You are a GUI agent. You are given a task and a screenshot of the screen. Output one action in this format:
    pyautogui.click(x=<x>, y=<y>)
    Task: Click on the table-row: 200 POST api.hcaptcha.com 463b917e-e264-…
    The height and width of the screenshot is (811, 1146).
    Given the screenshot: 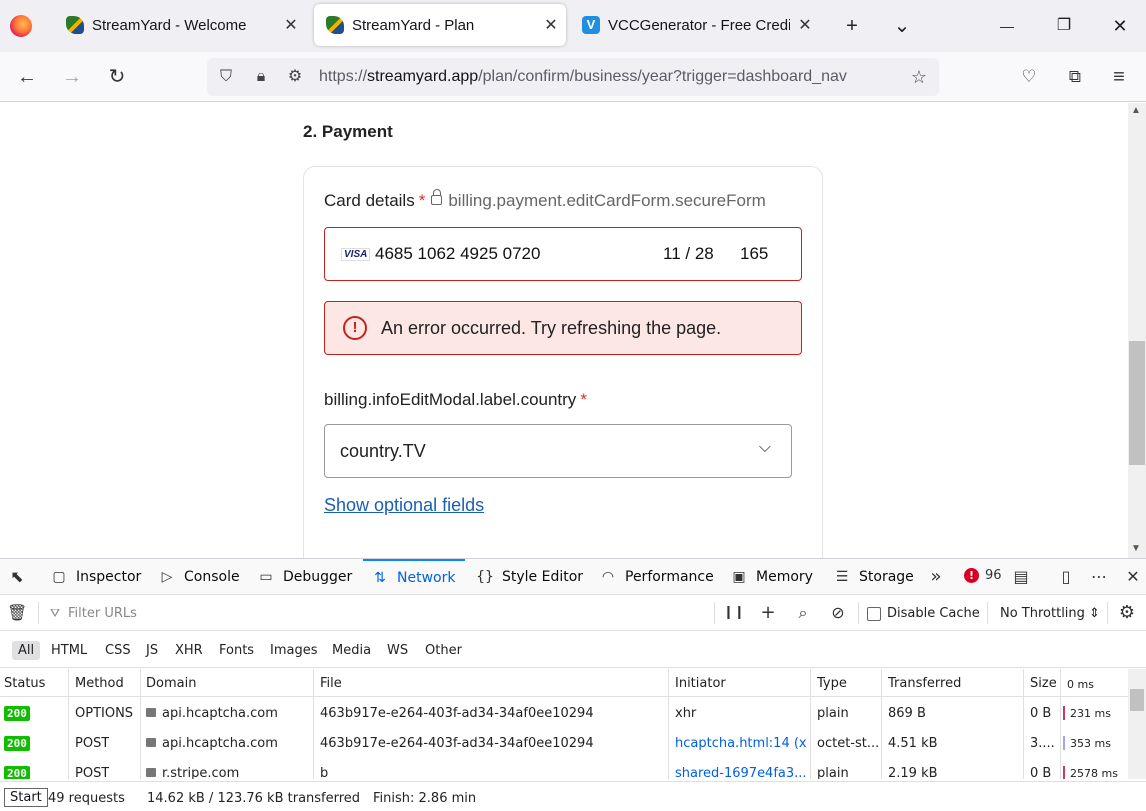 What is the action you would take?
    pyautogui.click(x=564, y=743)
    